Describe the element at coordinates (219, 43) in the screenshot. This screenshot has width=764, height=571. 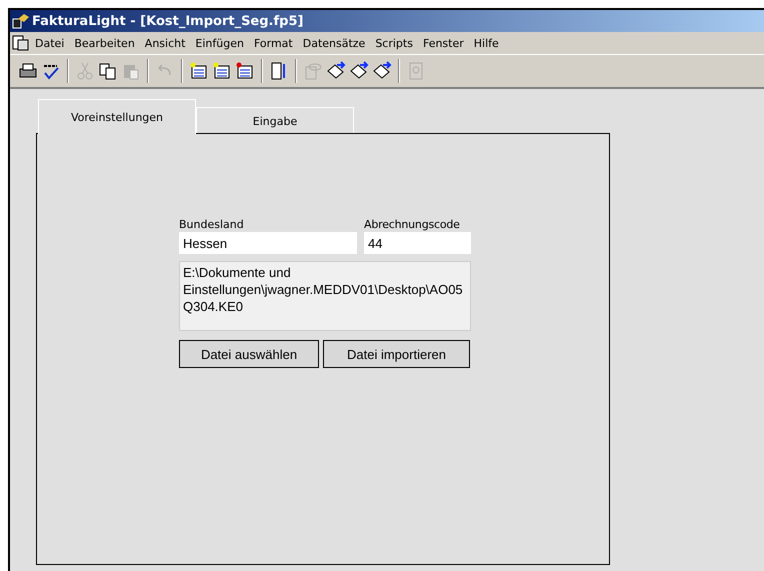
I see `menu-item: Einfügen` at that location.